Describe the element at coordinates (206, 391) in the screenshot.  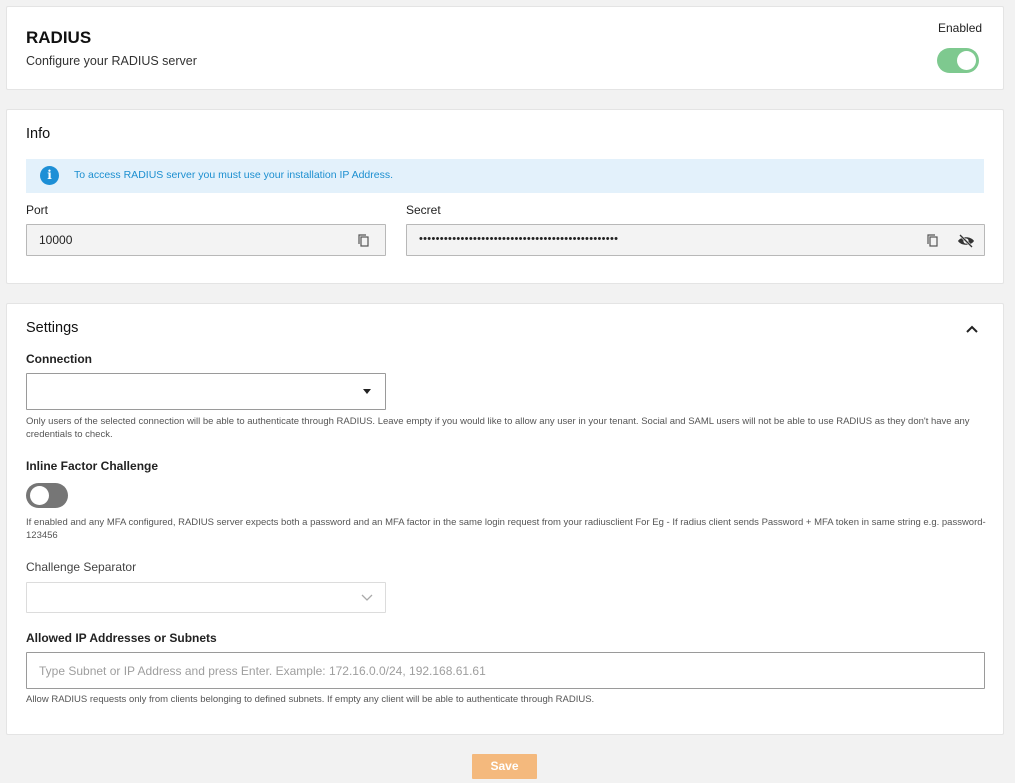
I see `connection-select` at that location.